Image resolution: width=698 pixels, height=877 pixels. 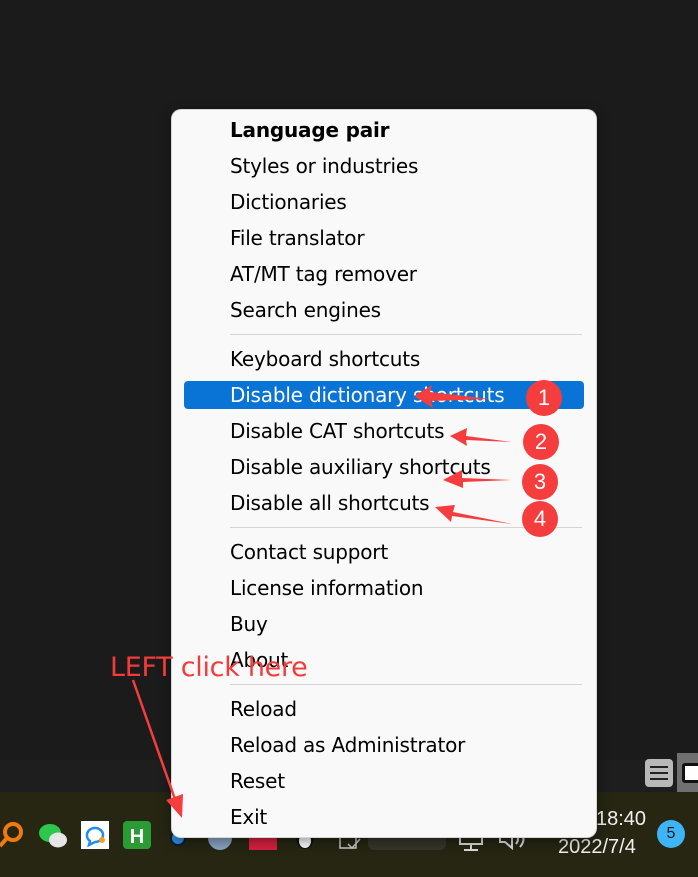 I want to click on menu-item-reset: Reset, so click(x=384, y=781).